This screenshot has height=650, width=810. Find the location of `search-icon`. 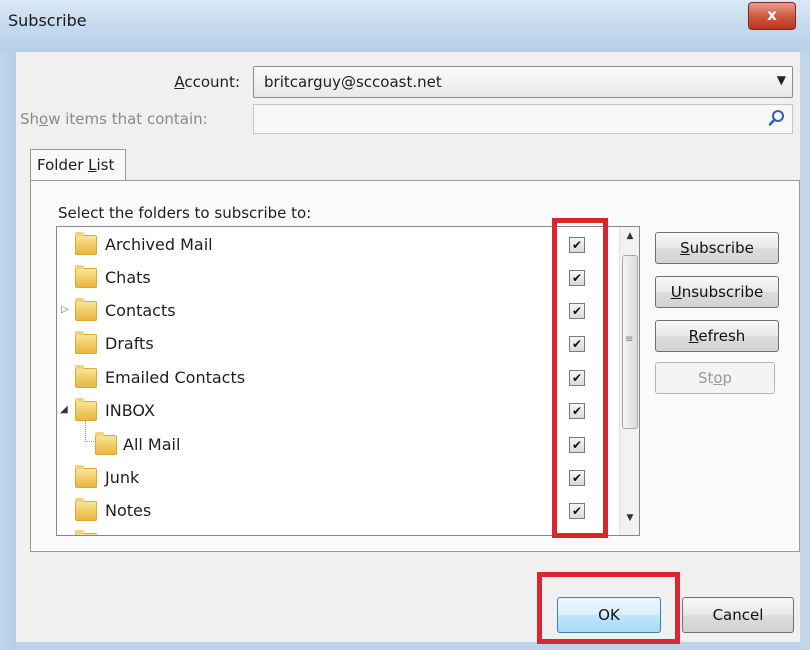

search-icon is located at coordinates (777, 118).